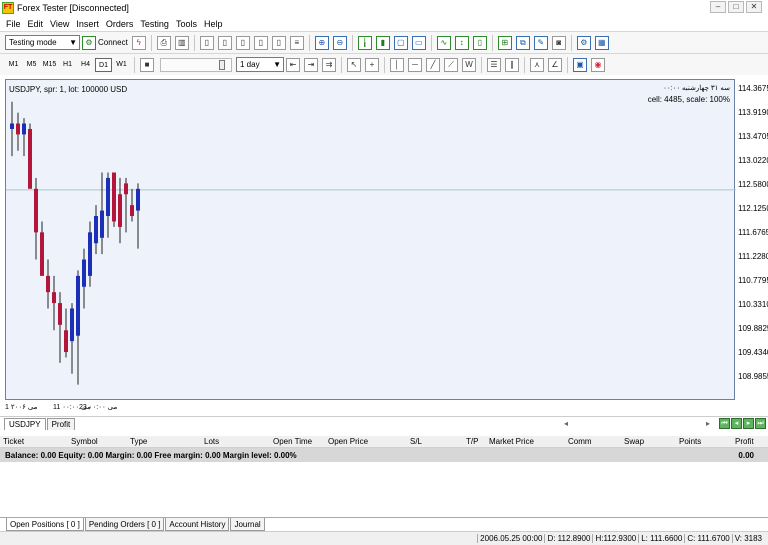 This screenshot has width=768, height=545. What do you see at coordinates (321, 42) in the screenshot?
I see `zoom-in-icon: ⊕` at bounding box center [321, 42].